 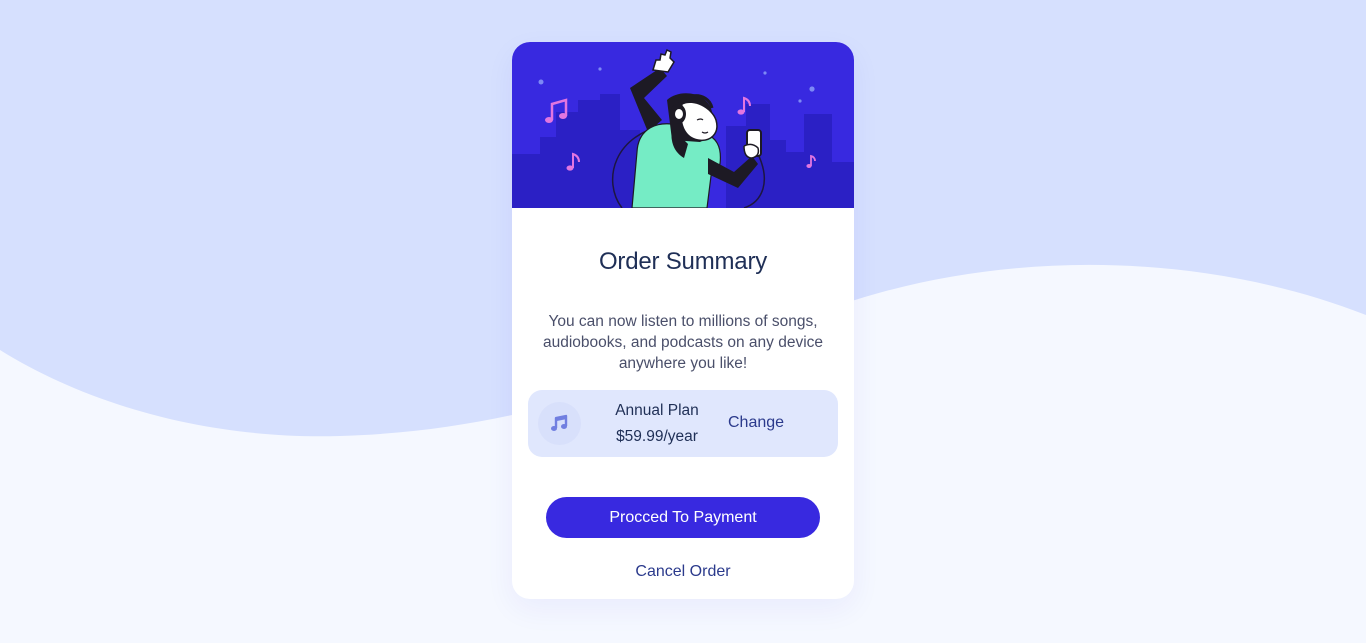 I want to click on hero-illustration, so click(x=683, y=125).